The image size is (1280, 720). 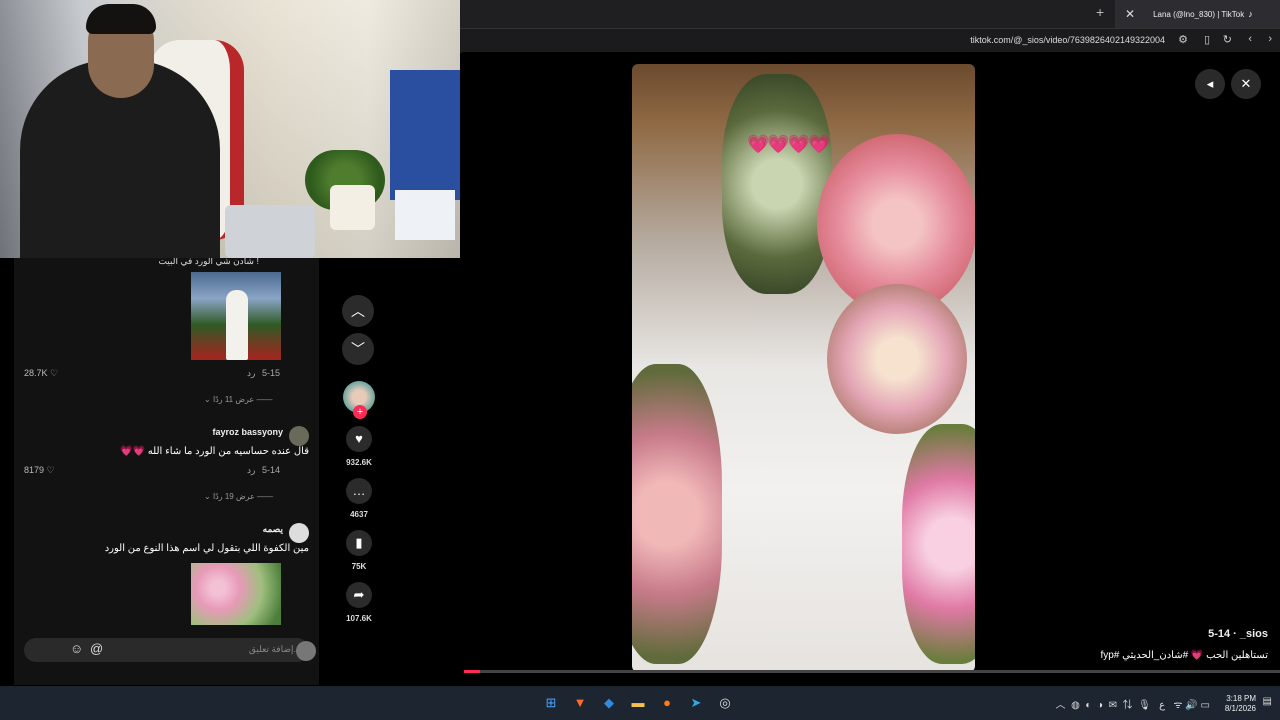 I want to click on close-icon: ✕, so click(x=1246, y=84).